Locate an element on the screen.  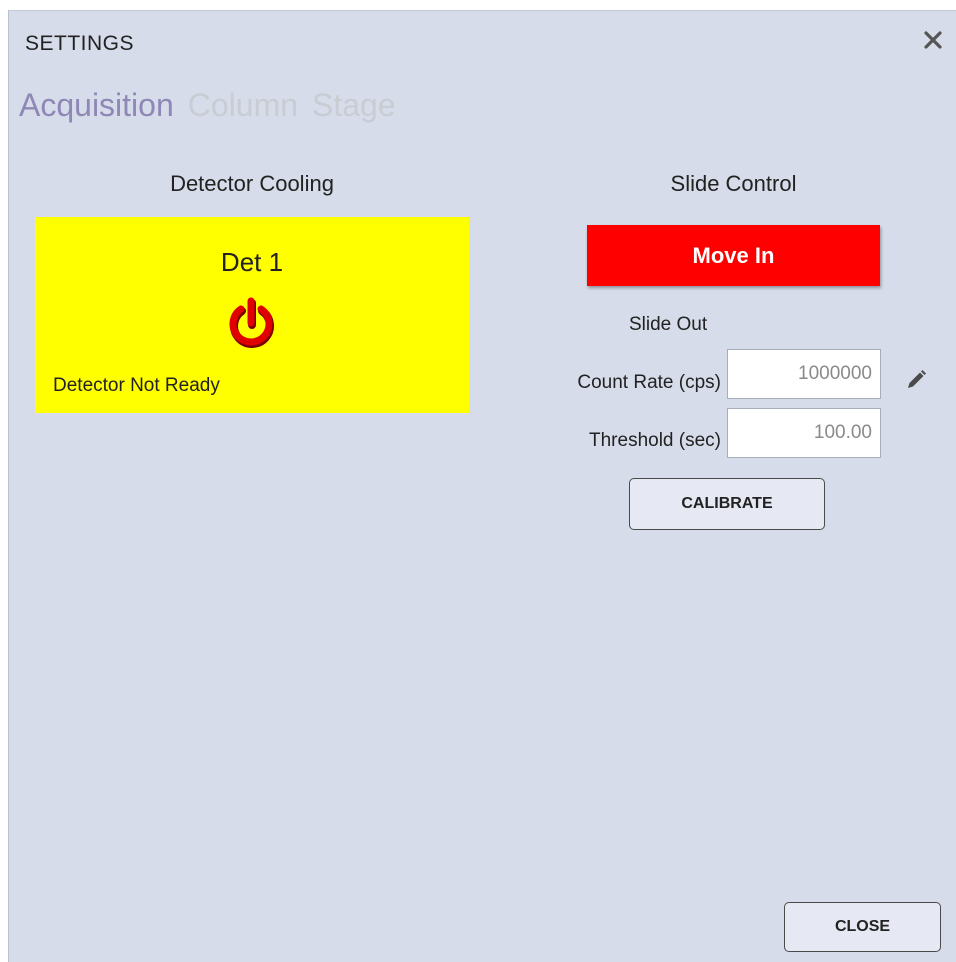
slide-control-heading: Slide Control is located at coordinates (733, 183).